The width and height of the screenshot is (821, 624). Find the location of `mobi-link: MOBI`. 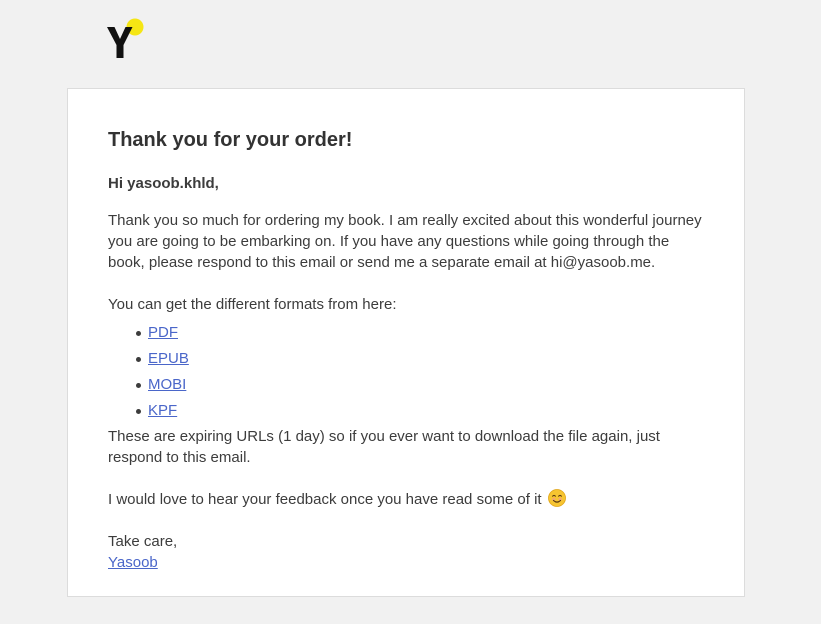

mobi-link: MOBI is located at coordinates (167, 384).